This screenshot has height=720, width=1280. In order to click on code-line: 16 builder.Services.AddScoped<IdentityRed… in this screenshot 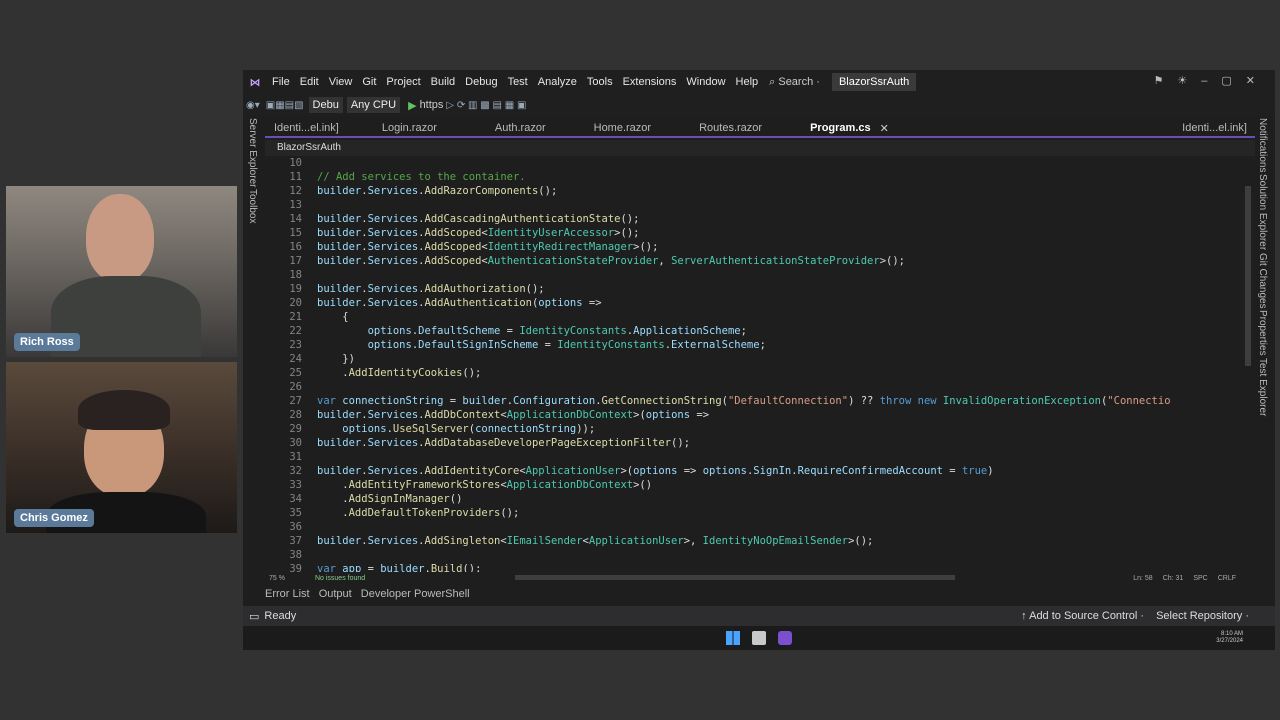, I will do `click(752, 247)`.